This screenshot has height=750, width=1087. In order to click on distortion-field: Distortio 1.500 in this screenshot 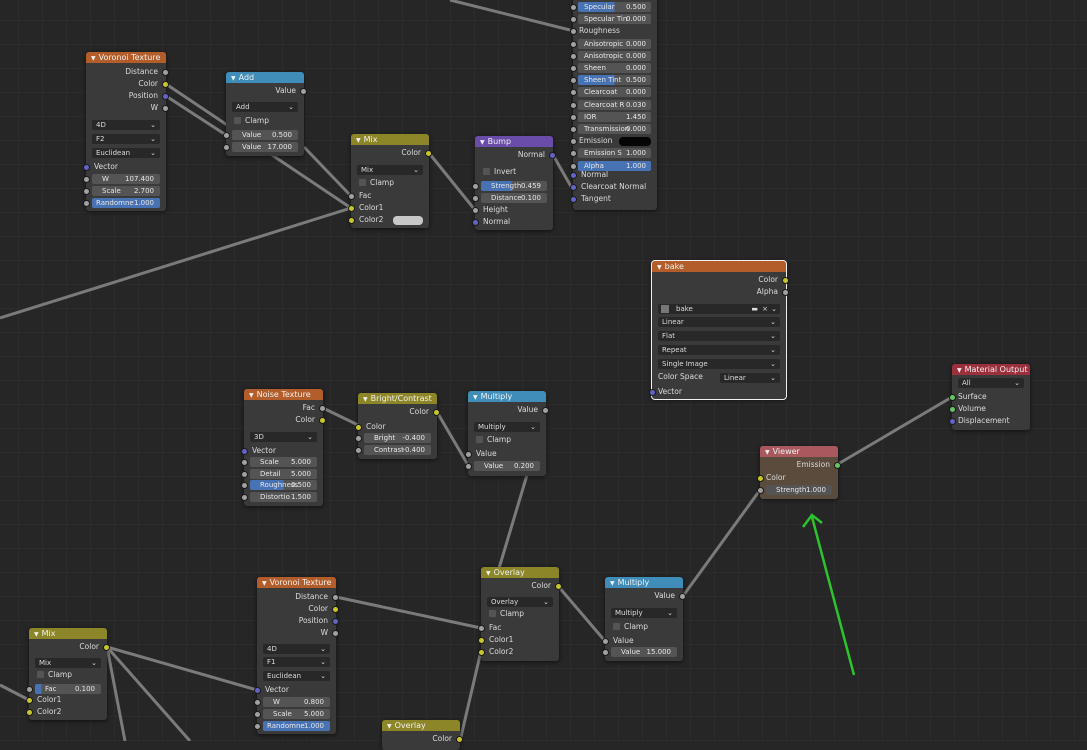, I will do `click(283, 497)`.